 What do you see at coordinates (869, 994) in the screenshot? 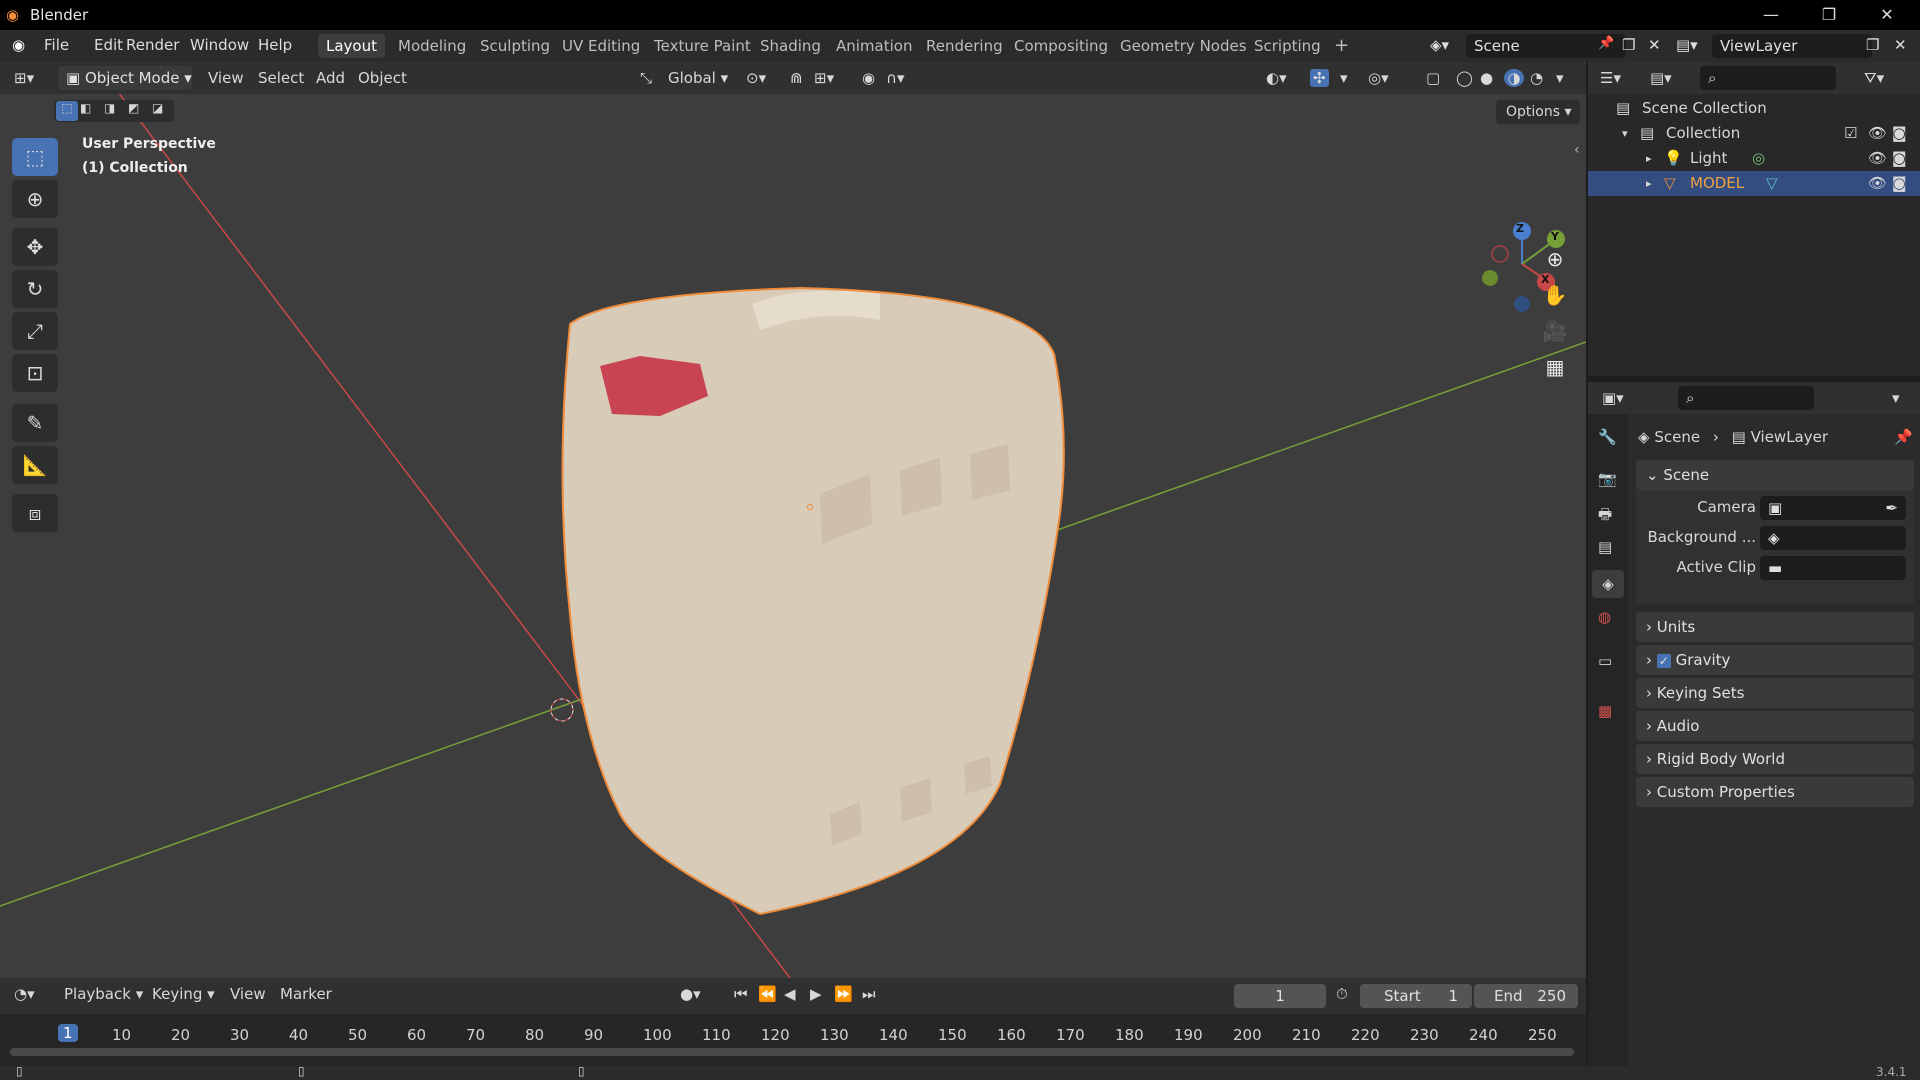
I see `jump-end-icon: ⏭` at bounding box center [869, 994].